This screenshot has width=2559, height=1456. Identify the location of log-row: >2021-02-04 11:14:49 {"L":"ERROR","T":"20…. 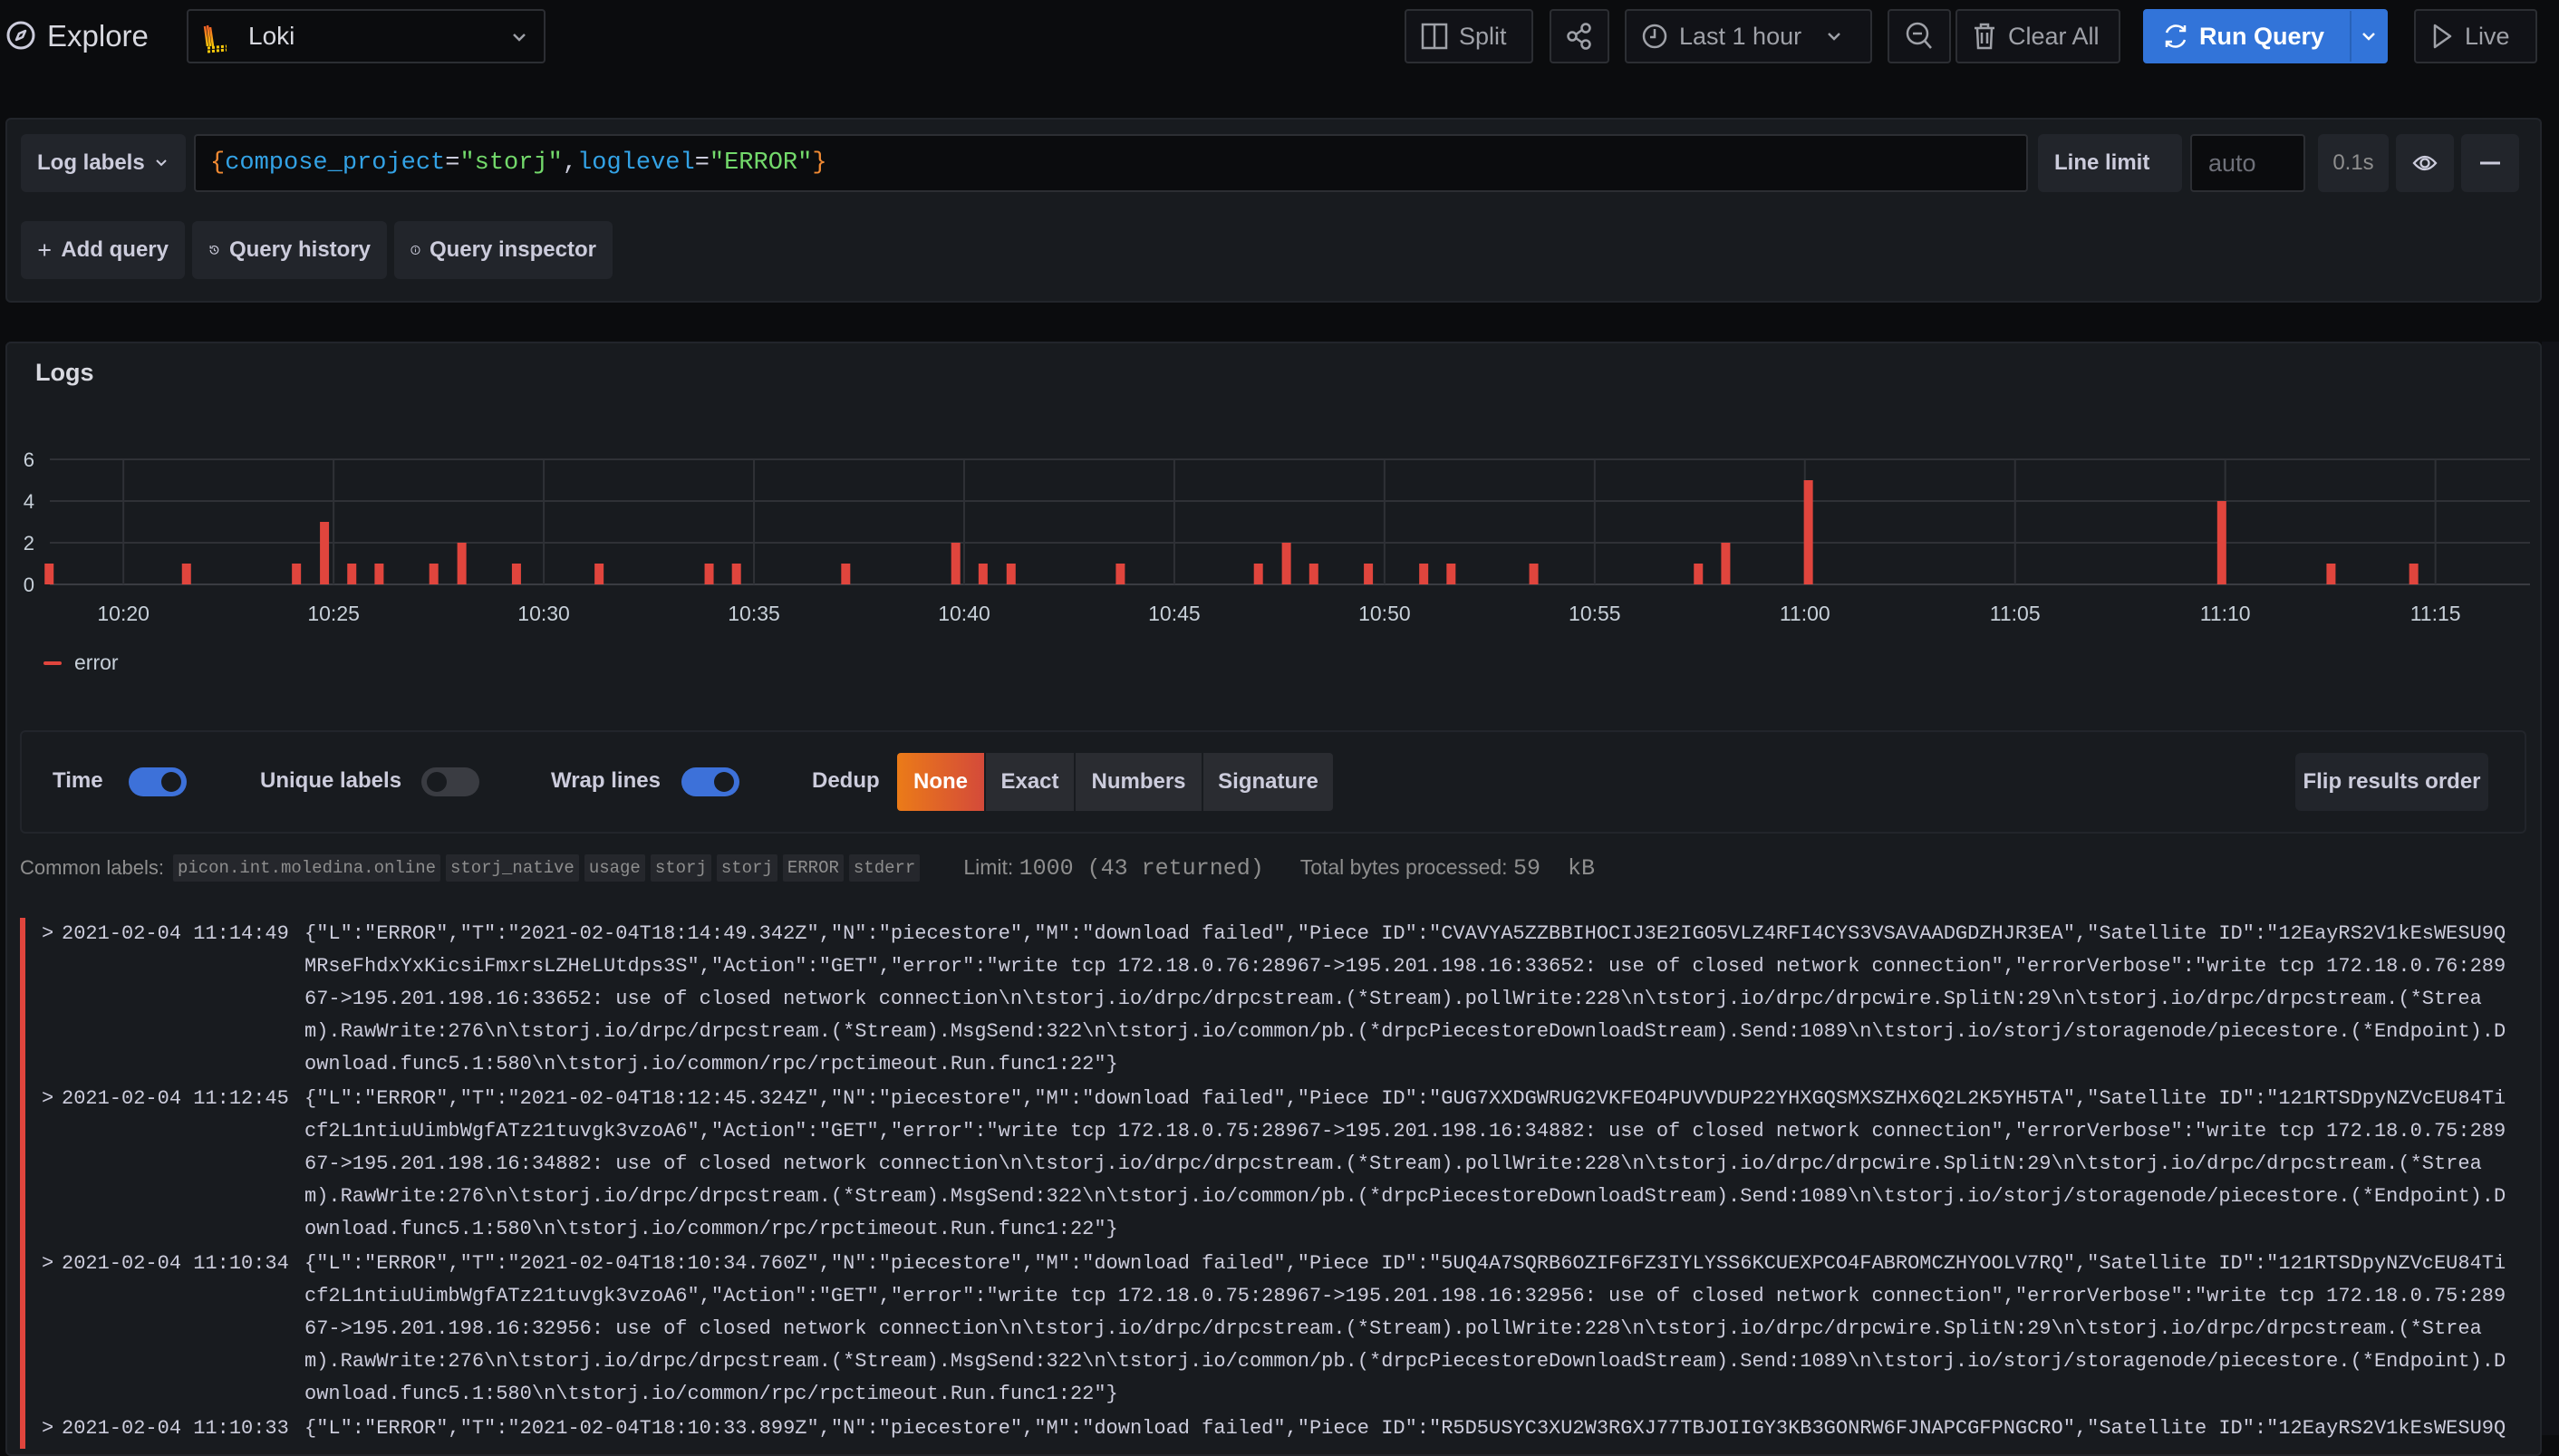
(1270, 1002).